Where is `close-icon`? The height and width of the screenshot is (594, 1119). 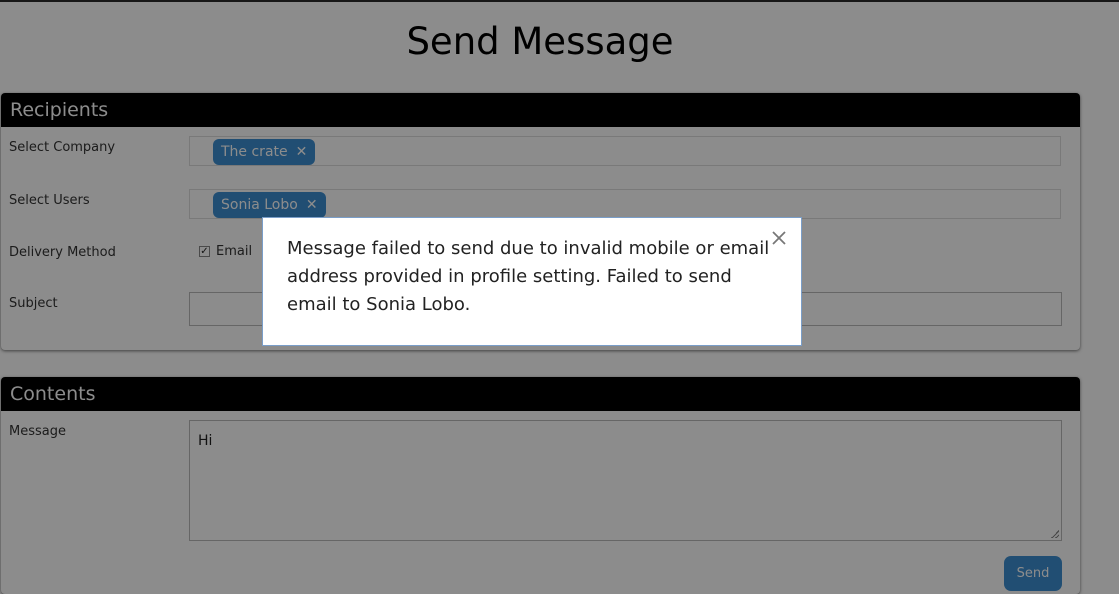 close-icon is located at coordinates (779, 238).